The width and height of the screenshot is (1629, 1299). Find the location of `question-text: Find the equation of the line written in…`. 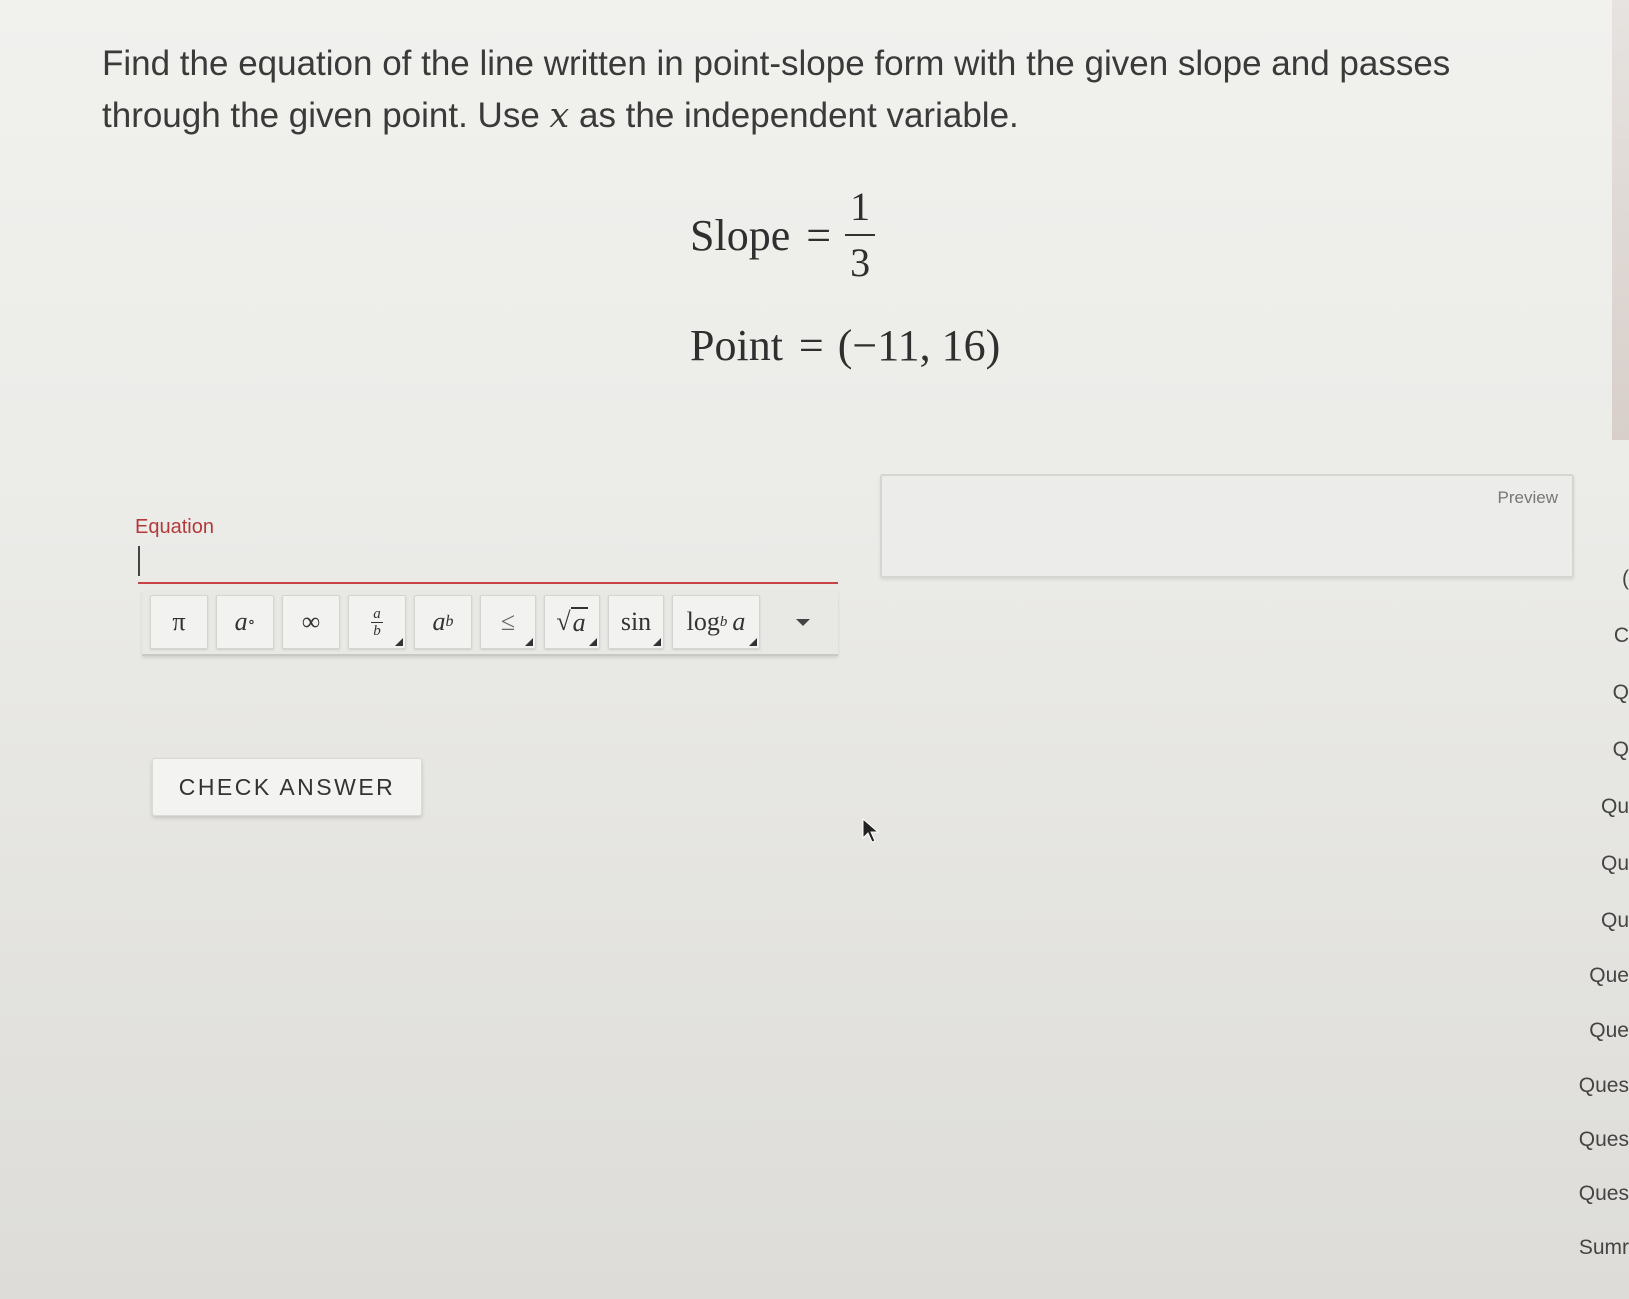

question-text: Find the equation of the line written in… is located at coordinates (832, 90).